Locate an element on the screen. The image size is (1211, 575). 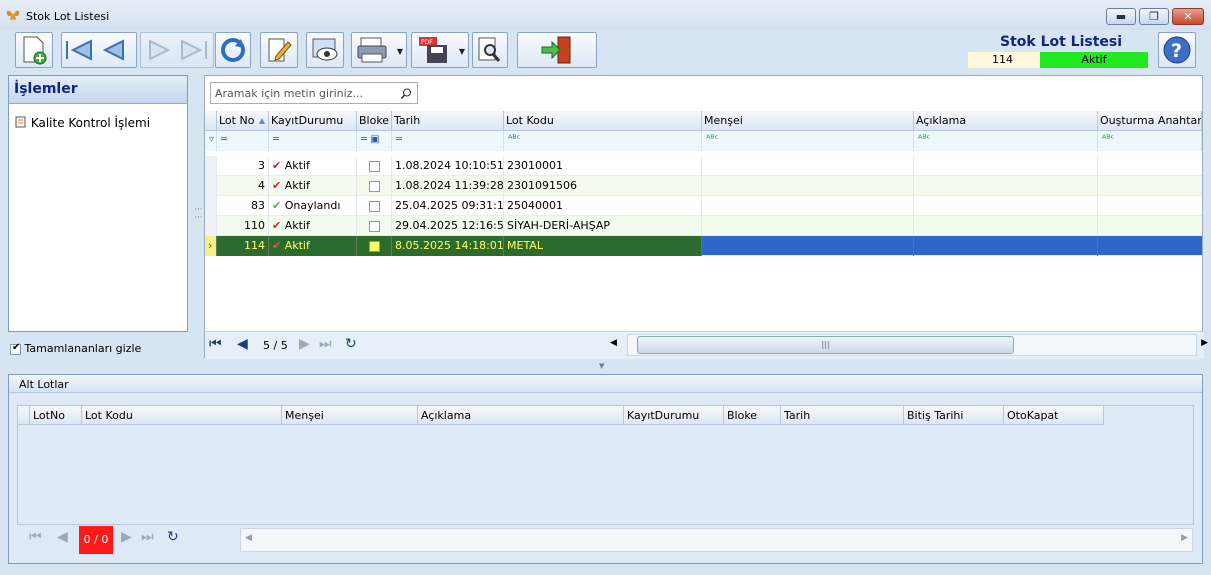
filter-lot-no: ═ is located at coordinates (243, 141).